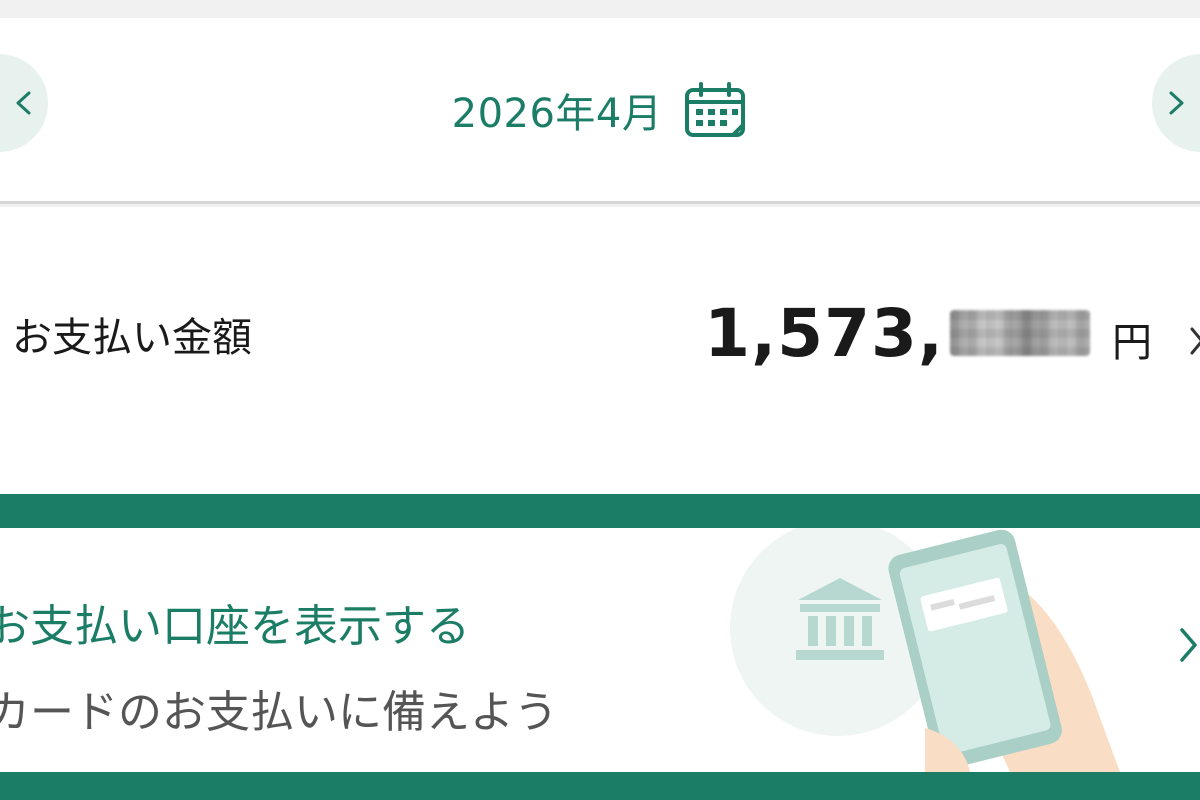  Describe the element at coordinates (1132, 343) in the screenshot. I see `currency-unit: 円` at that location.